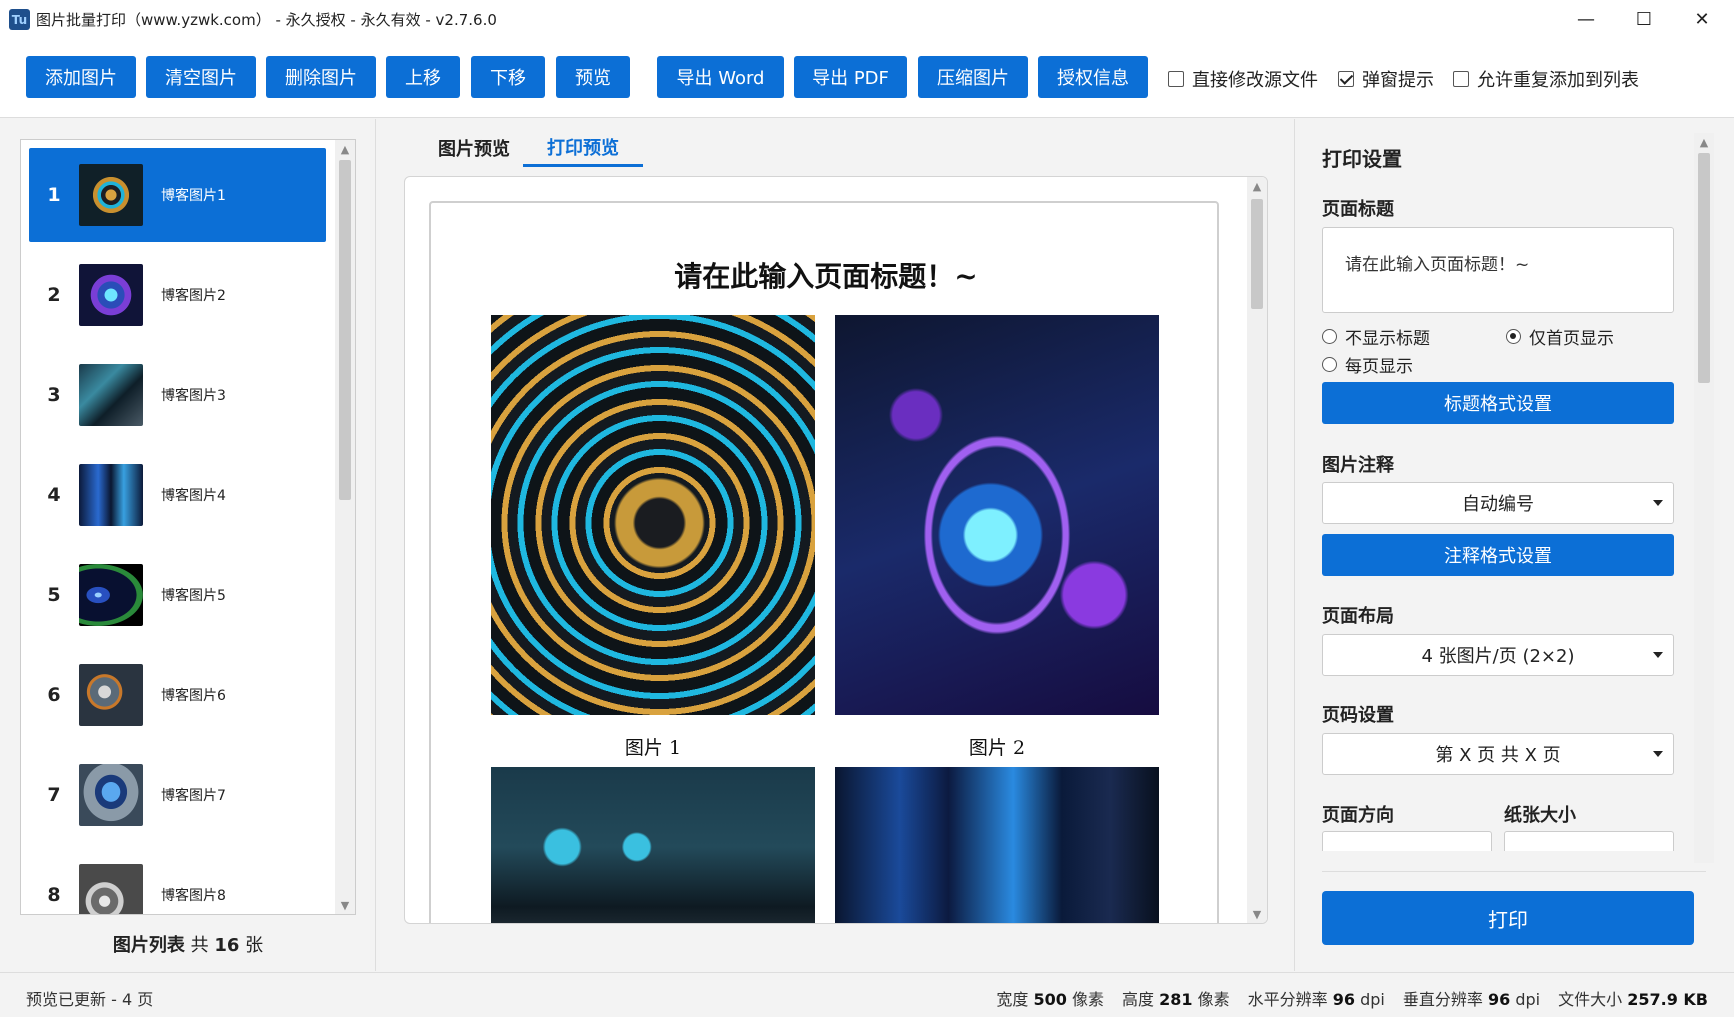 Image resolution: width=1734 pixels, height=1017 pixels. I want to click on layout-select: 4 张图片/页 (2×2), so click(1498, 655).